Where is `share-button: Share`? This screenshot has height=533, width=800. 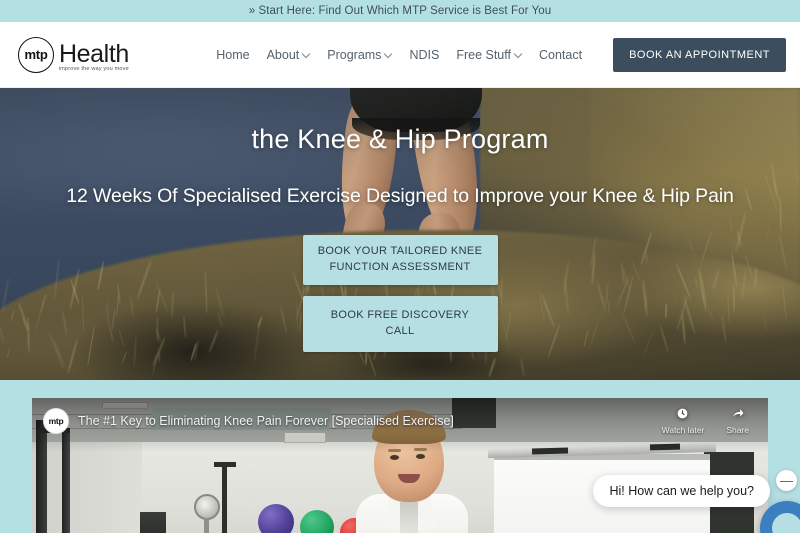
share-button: Share is located at coordinates (737, 421).